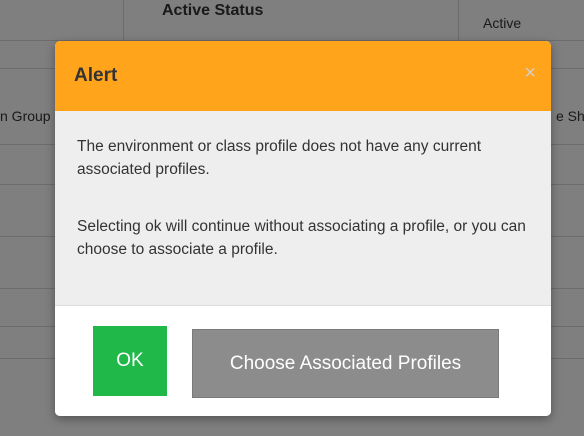  I want to click on close-icon: ×, so click(530, 73).